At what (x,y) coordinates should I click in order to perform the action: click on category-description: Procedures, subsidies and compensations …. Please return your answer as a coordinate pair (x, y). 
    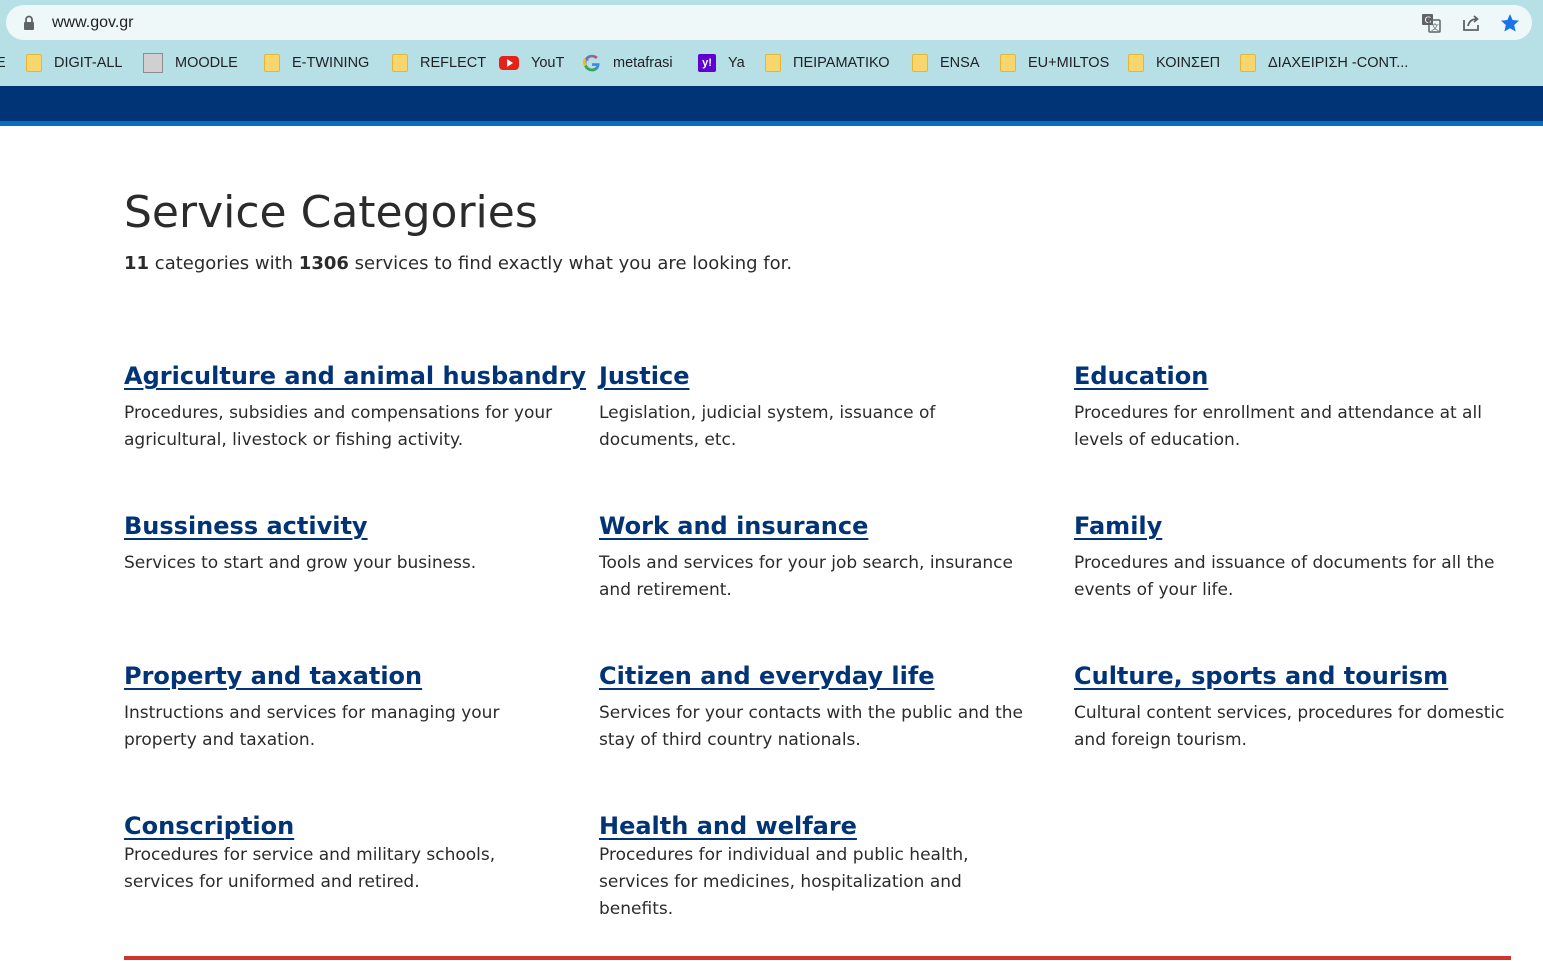
    Looking at the image, I should click on (338, 426).